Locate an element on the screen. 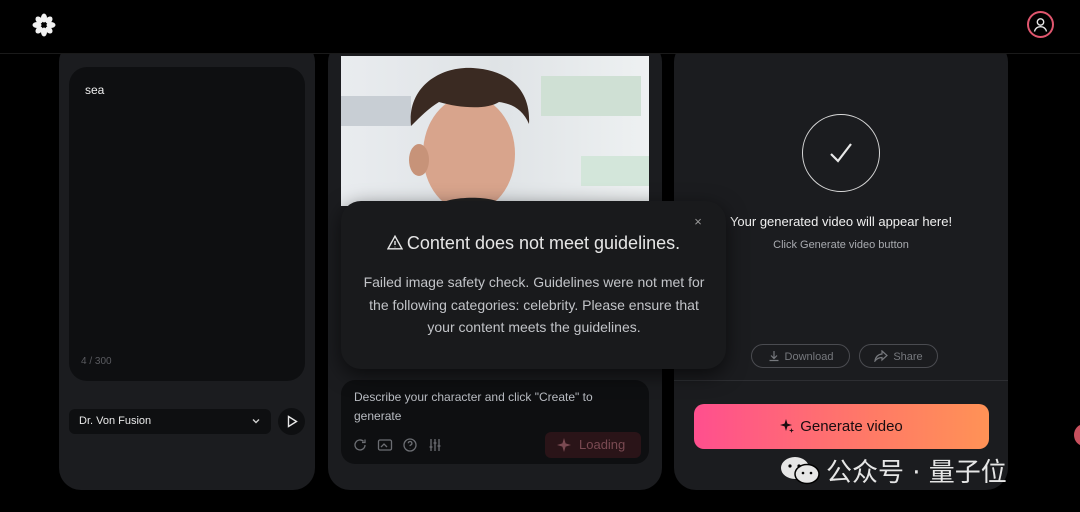 The height and width of the screenshot is (512, 1080). share-button: Share is located at coordinates (898, 356).